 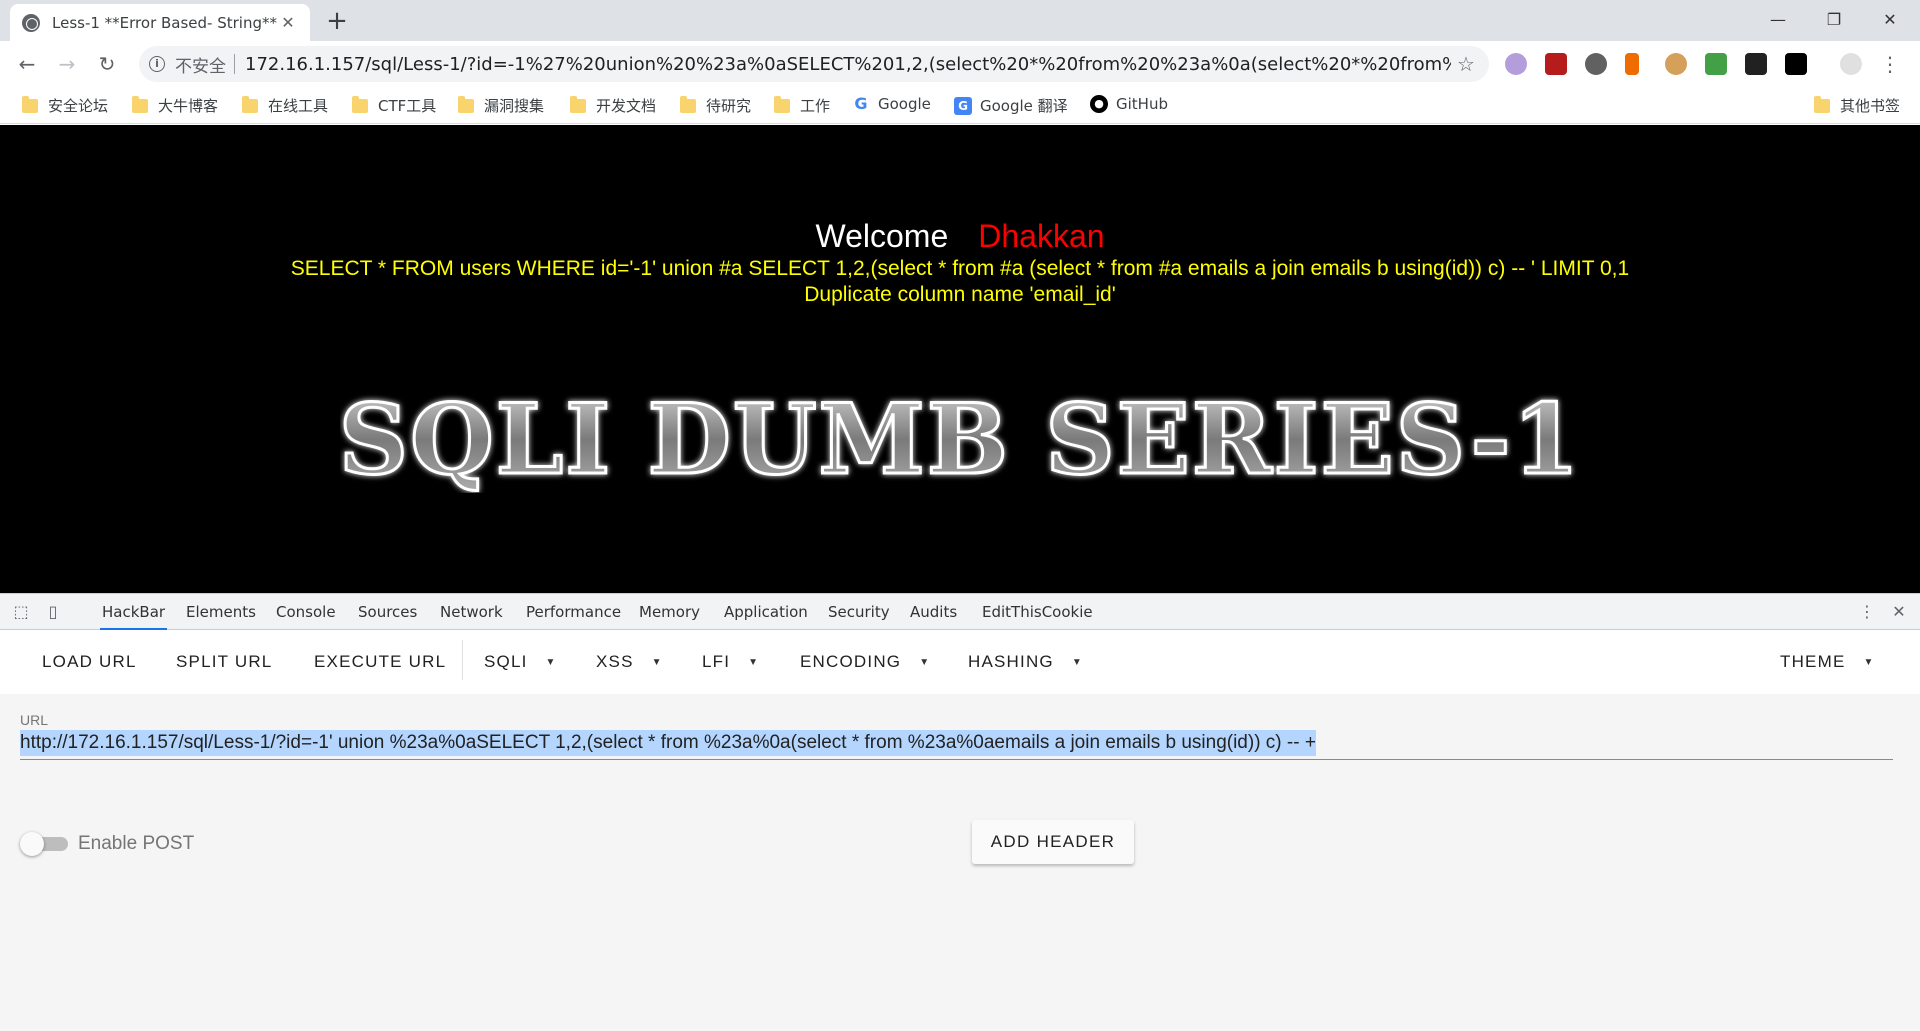 What do you see at coordinates (160, 22) in the screenshot?
I see `browser-tab: Less-1 **Error Based- String** ✕` at bounding box center [160, 22].